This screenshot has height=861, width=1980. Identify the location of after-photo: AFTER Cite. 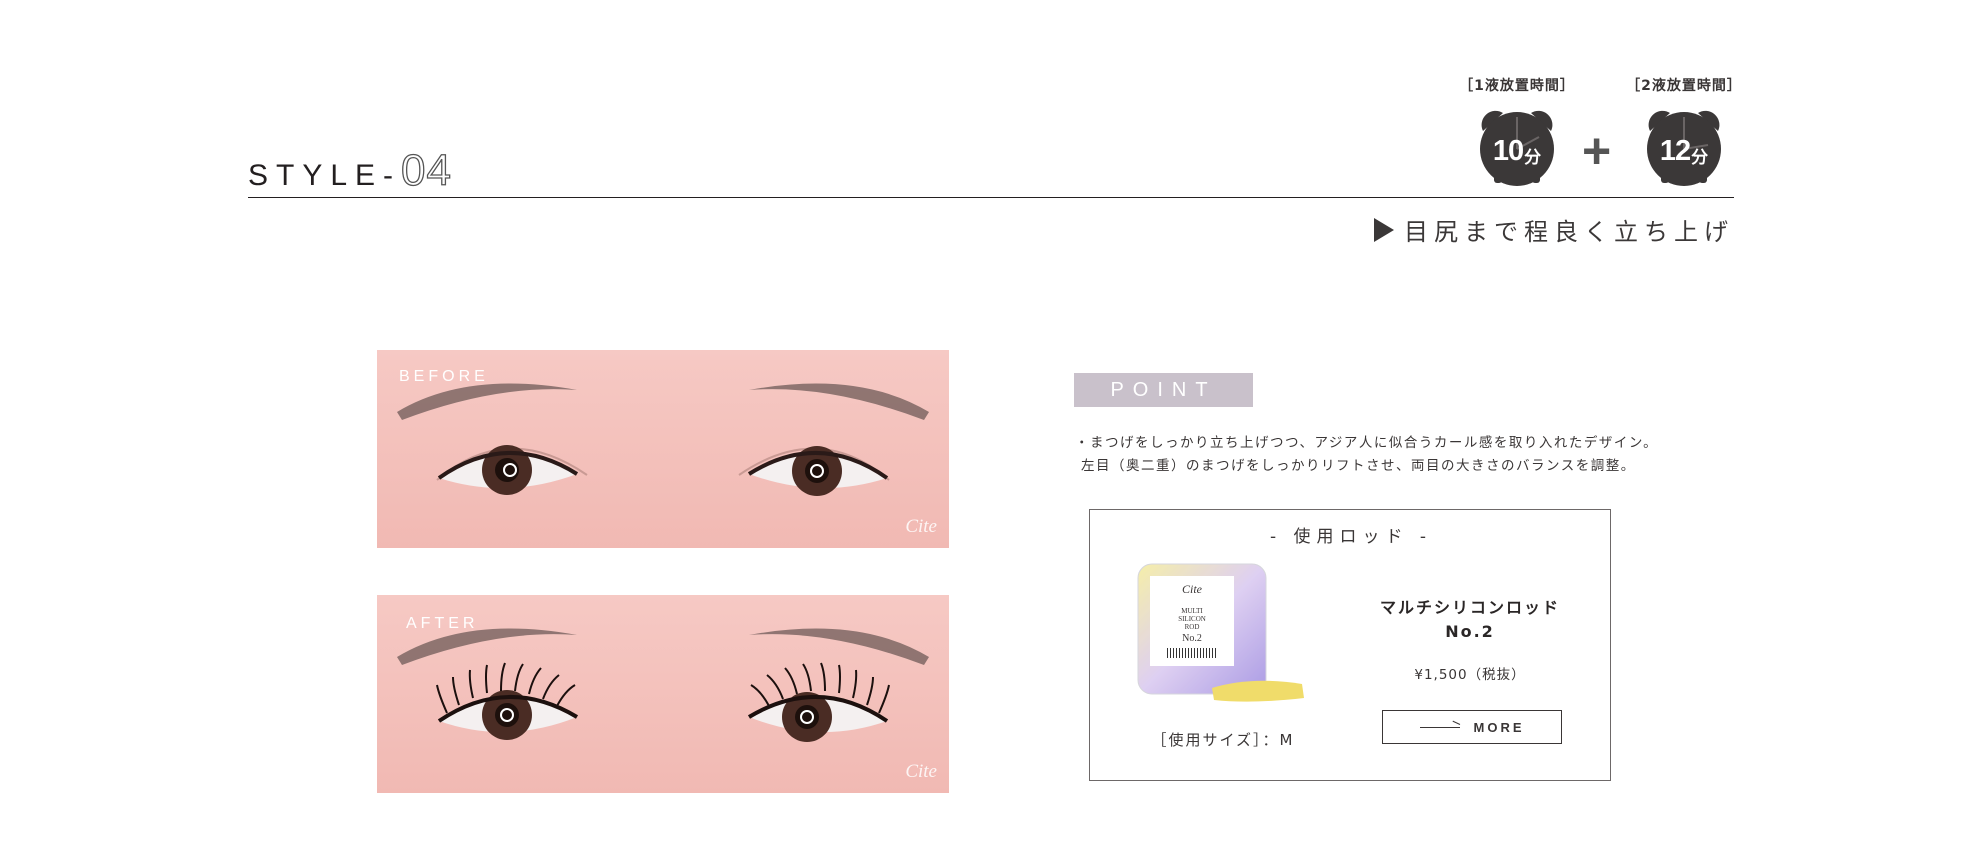
(663, 694).